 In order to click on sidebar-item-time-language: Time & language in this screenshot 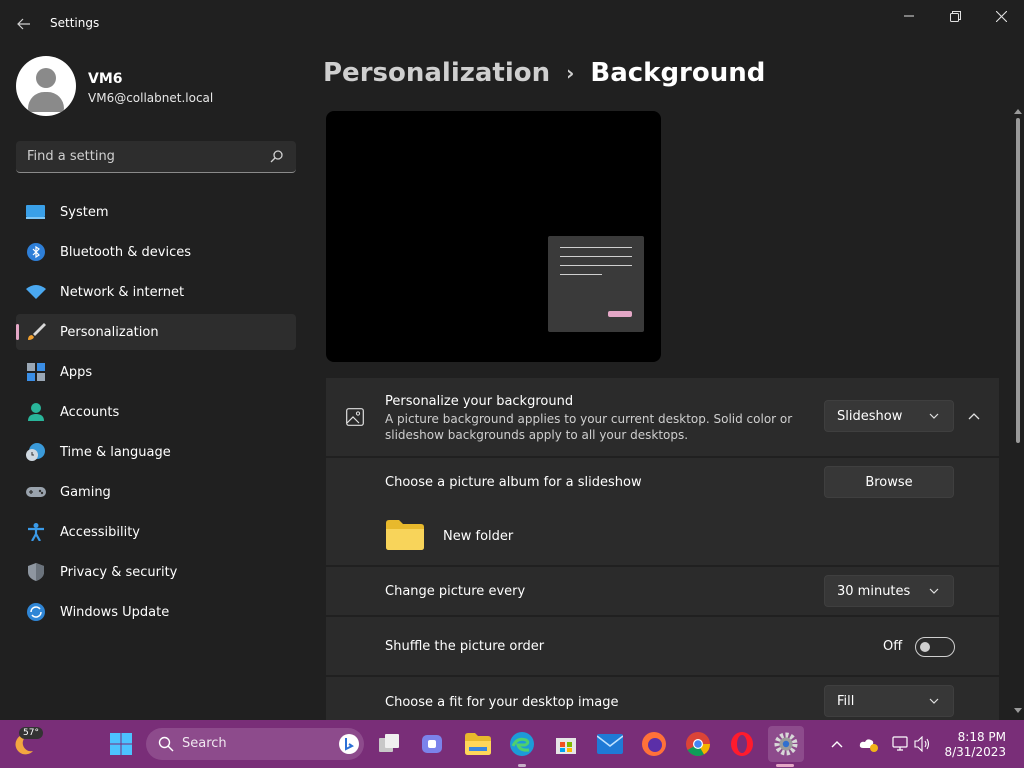, I will do `click(156, 452)`.